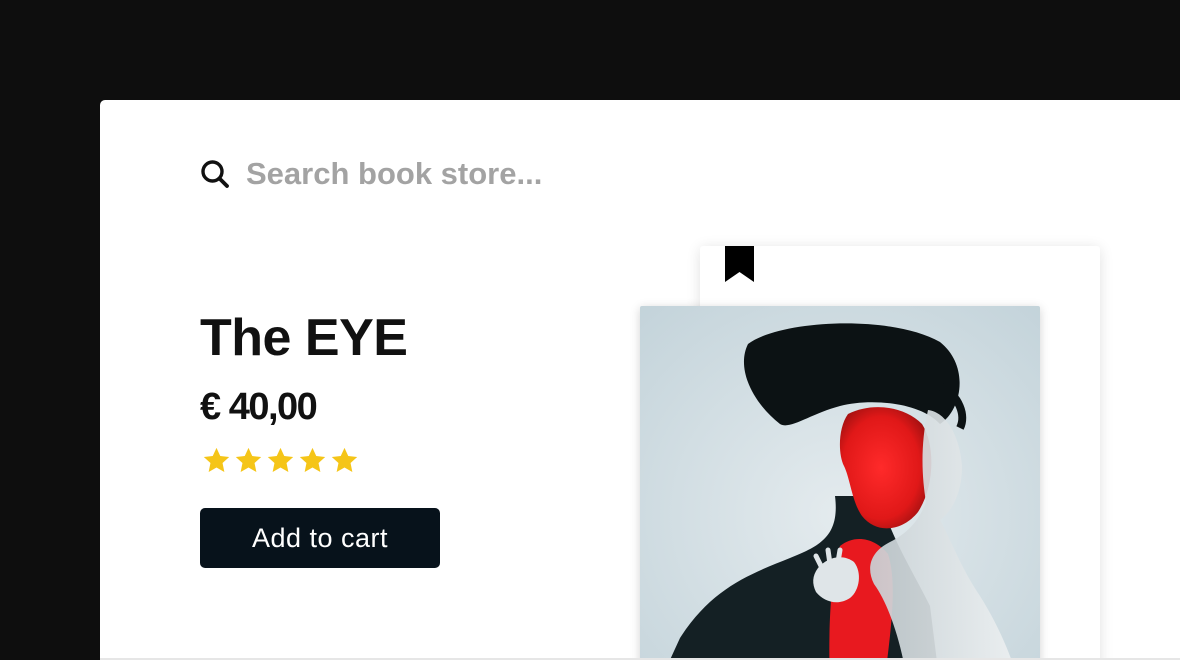 This screenshot has width=1180, height=660. Describe the element at coordinates (739, 264) in the screenshot. I see `bookmark-icon` at that location.